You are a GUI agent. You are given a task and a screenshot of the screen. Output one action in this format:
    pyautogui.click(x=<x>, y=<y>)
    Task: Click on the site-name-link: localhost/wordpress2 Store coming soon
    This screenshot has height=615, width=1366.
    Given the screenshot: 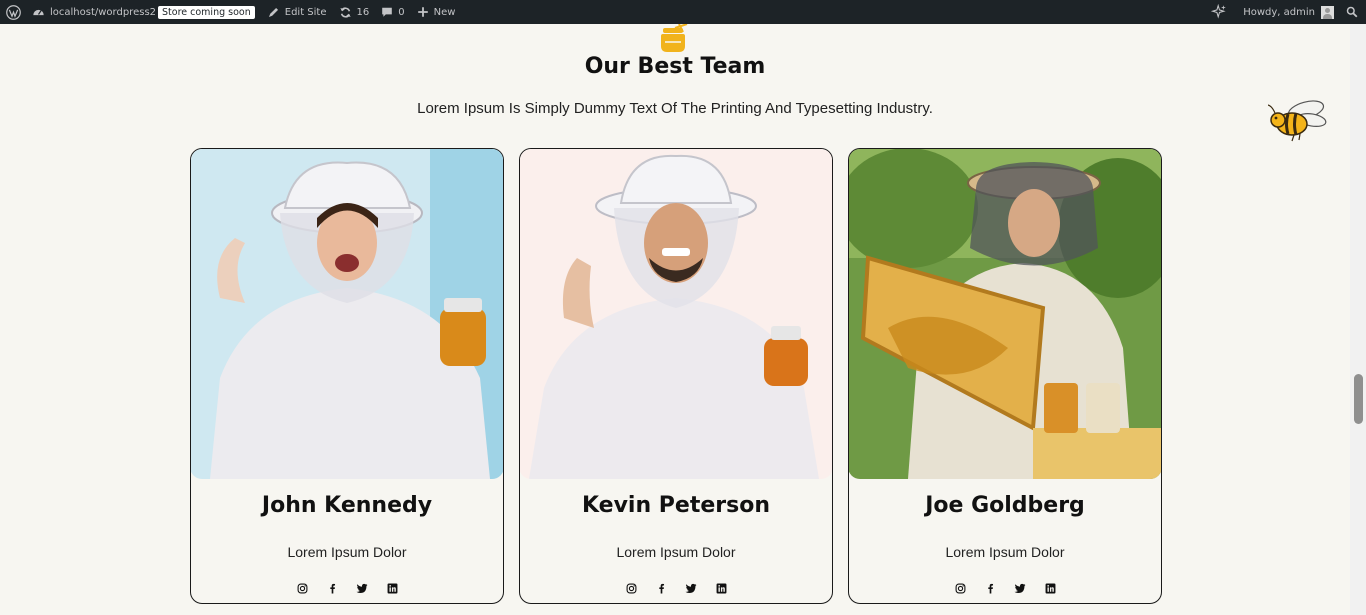 What is the action you would take?
    pyautogui.click(x=143, y=12)
    